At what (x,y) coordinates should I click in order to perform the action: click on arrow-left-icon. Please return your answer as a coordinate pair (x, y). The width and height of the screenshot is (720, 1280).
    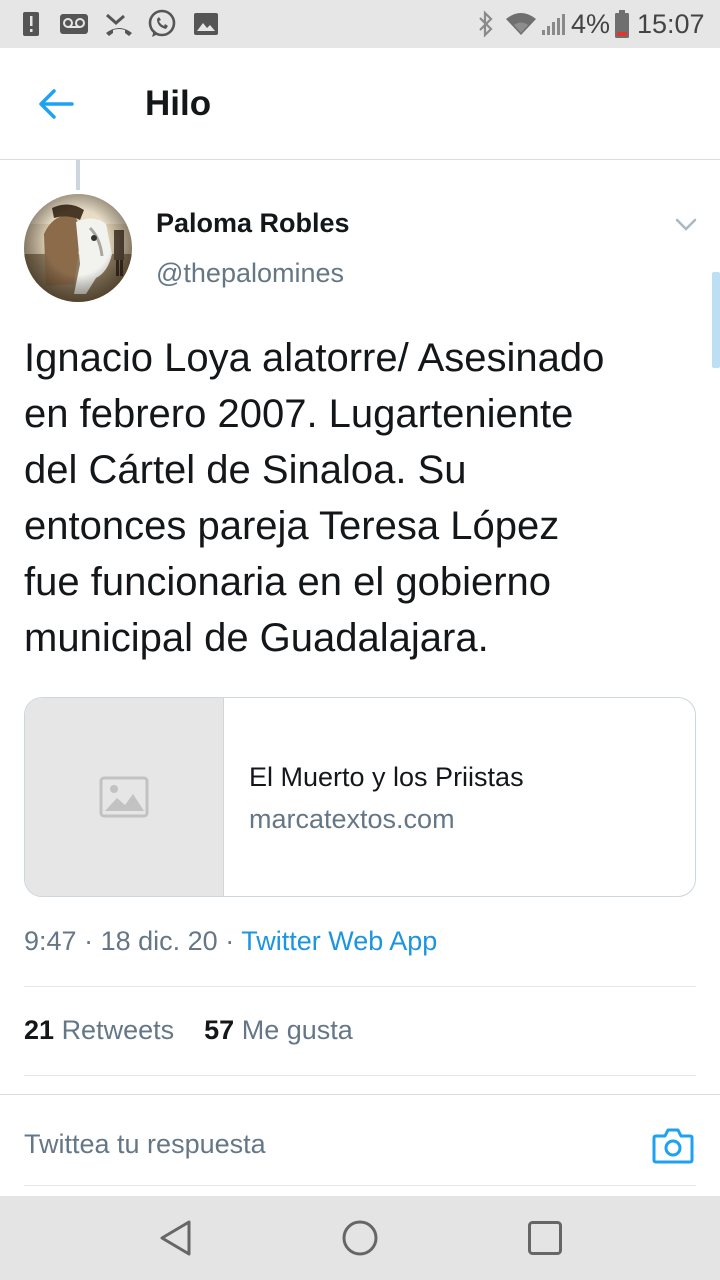
    Looking at the image, I should click on (56, 104).